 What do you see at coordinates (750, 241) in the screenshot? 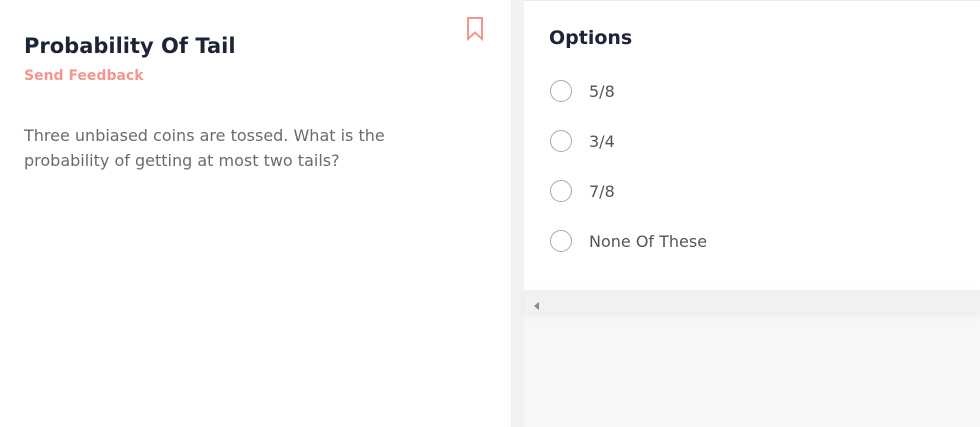
I see `option-none-of-these: None Of These` at bounding box center [750, 241].